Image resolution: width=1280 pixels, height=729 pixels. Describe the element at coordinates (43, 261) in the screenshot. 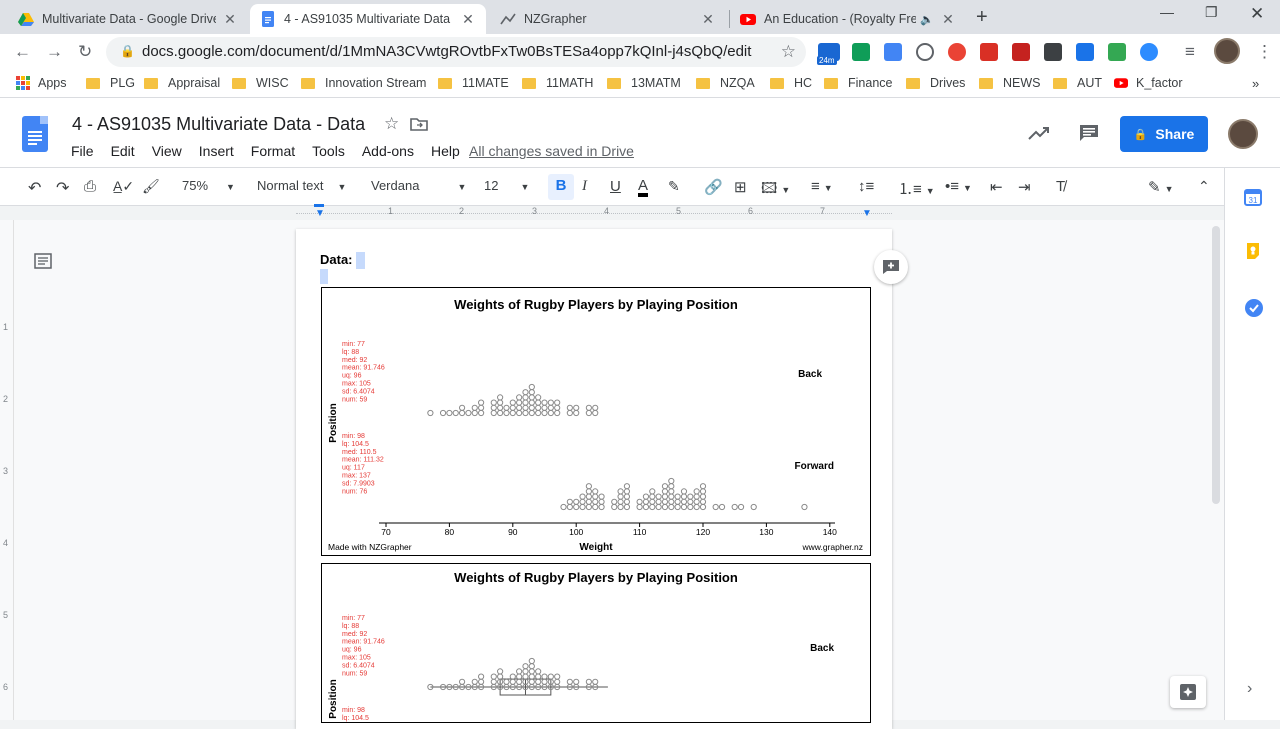

I see `document-outline-icon` at that location.